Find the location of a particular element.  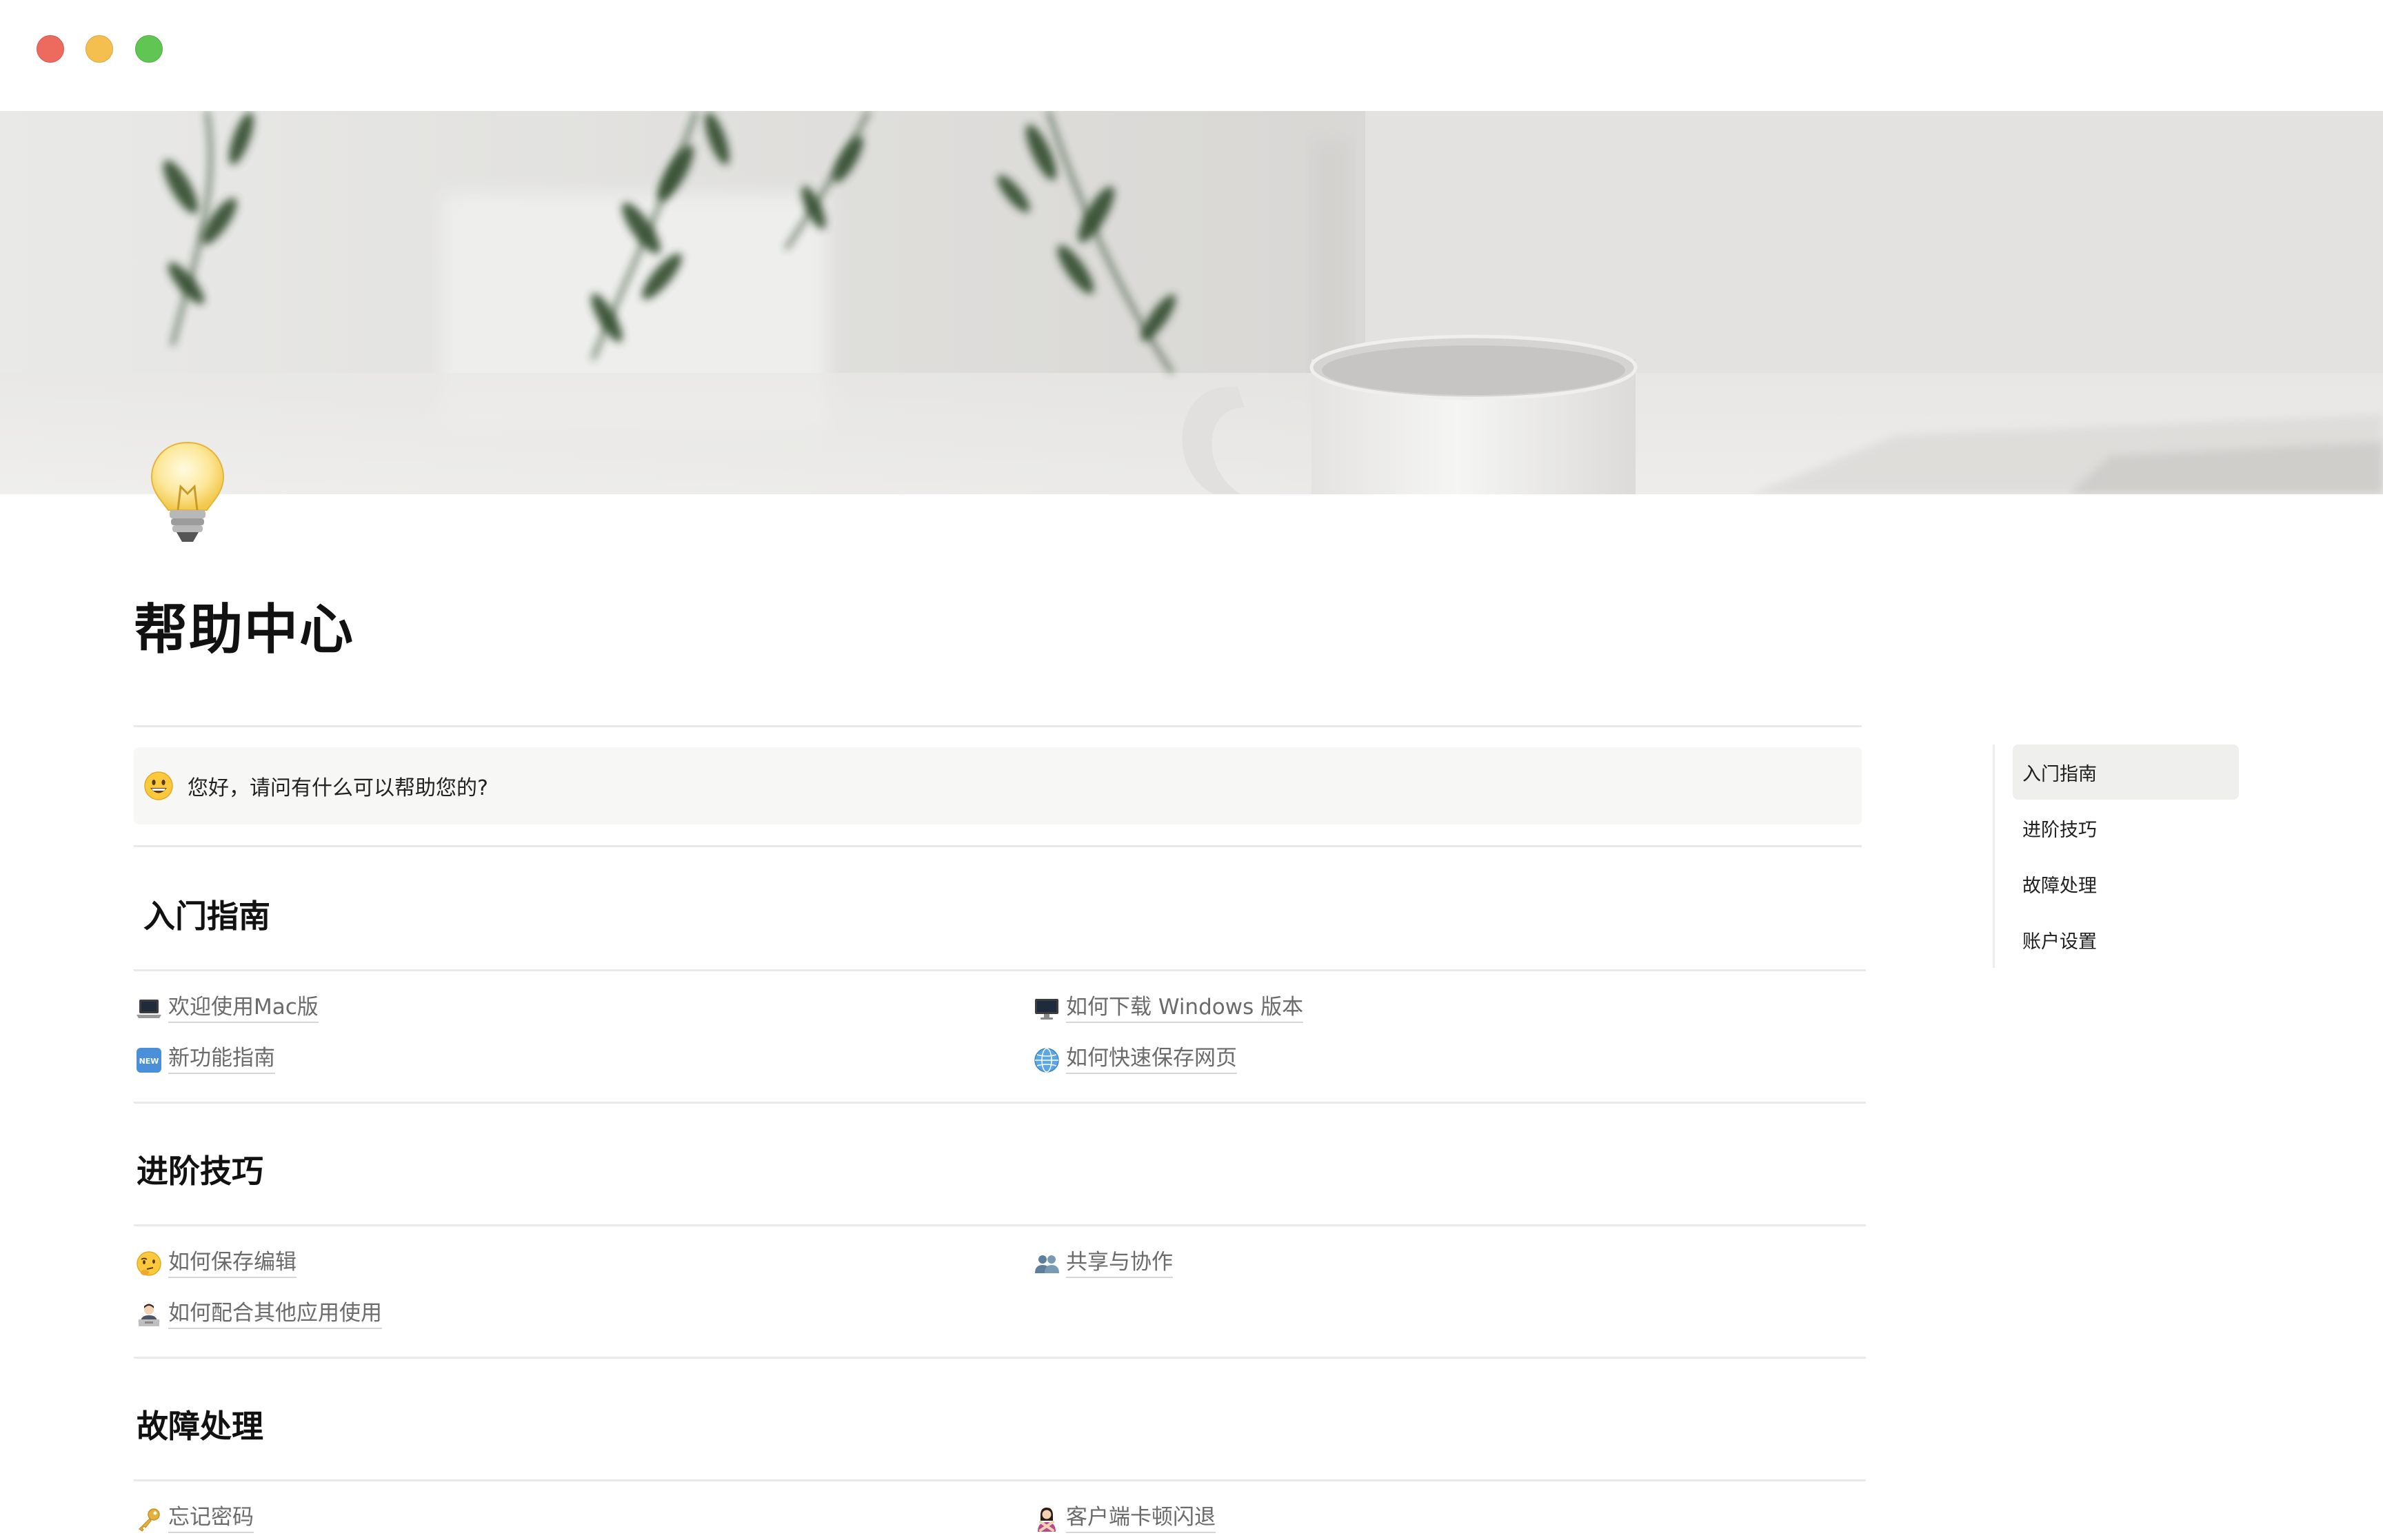

section-heading-advanced-tips: 进阶技巧 is located at coordinates (200, 1172).